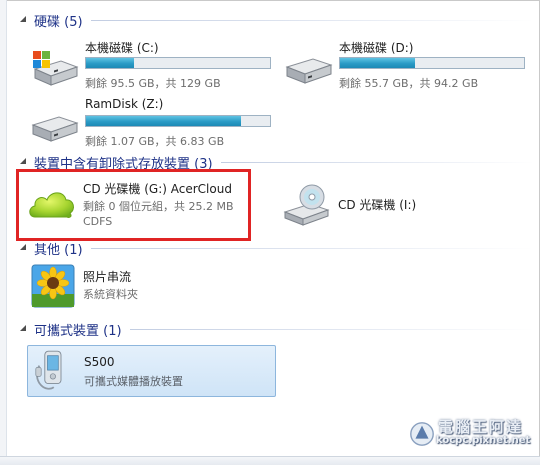 The height and width of the screenshot is (465, 540). What do you see at coordinates (376, 48) in the screenshot?
I see `drive-name: 本機磁碟 (D:)` at bounding box center [376, 48].